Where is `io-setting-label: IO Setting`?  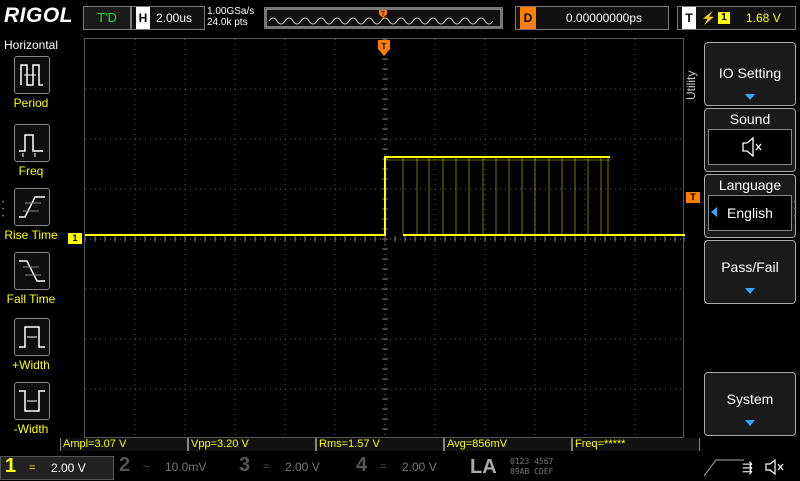
io-setting-label: IO Setting is located at coordinates (750, 73).